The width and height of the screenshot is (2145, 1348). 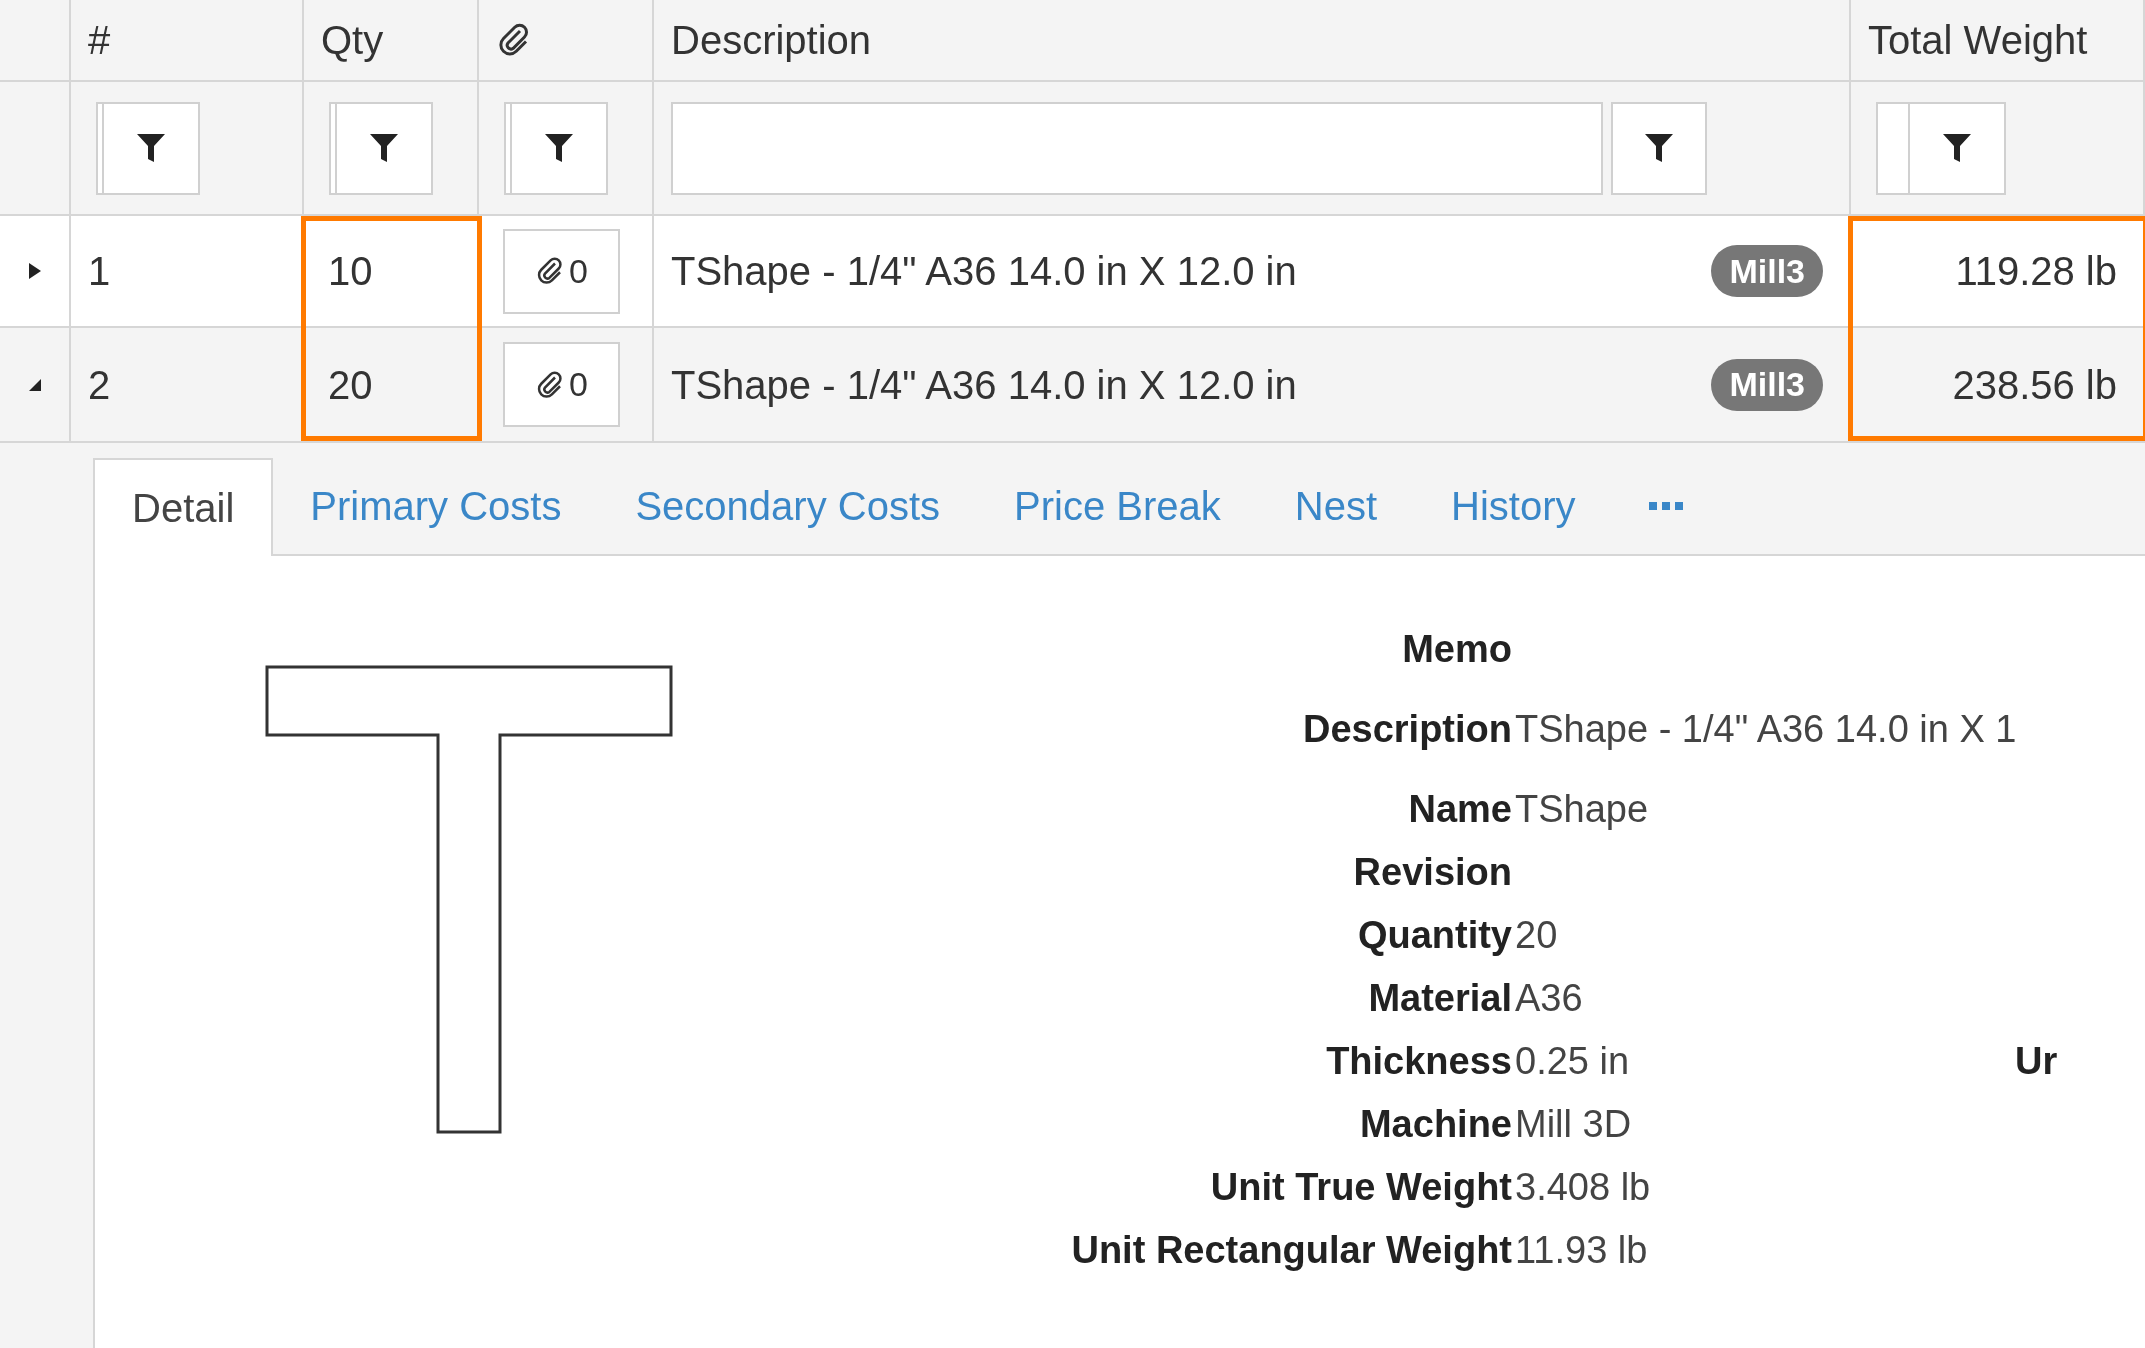 What do you see at coordinates (1666, 506) in the screenshot?
I see `more-icon` at bounding box center [1666, 506].